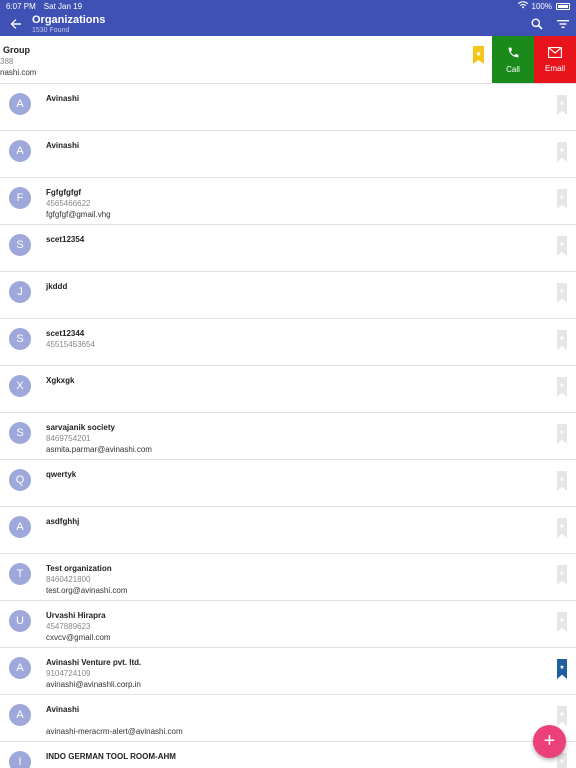  I want to click on email-button: Email, so click(555, 59).